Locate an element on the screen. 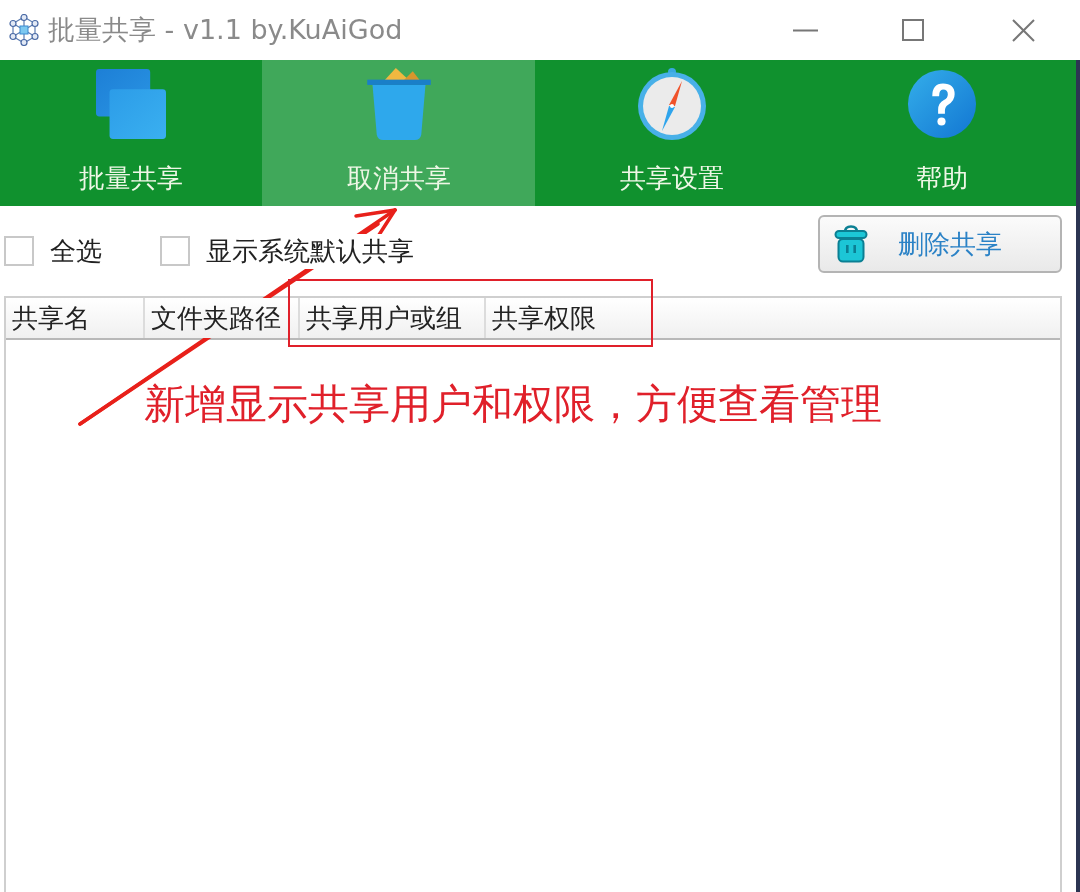 The height and width of the screenshot is (892, 1080). overlapping-squares-icon is located at coordinates (131, 104).